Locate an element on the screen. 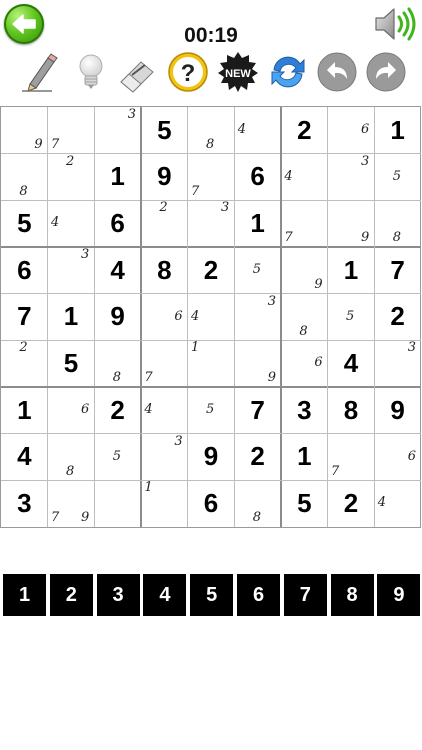 Image resolution: width=422 pixels, height=750 pixels. sudoku-cell is located at coordinates (117, 503).